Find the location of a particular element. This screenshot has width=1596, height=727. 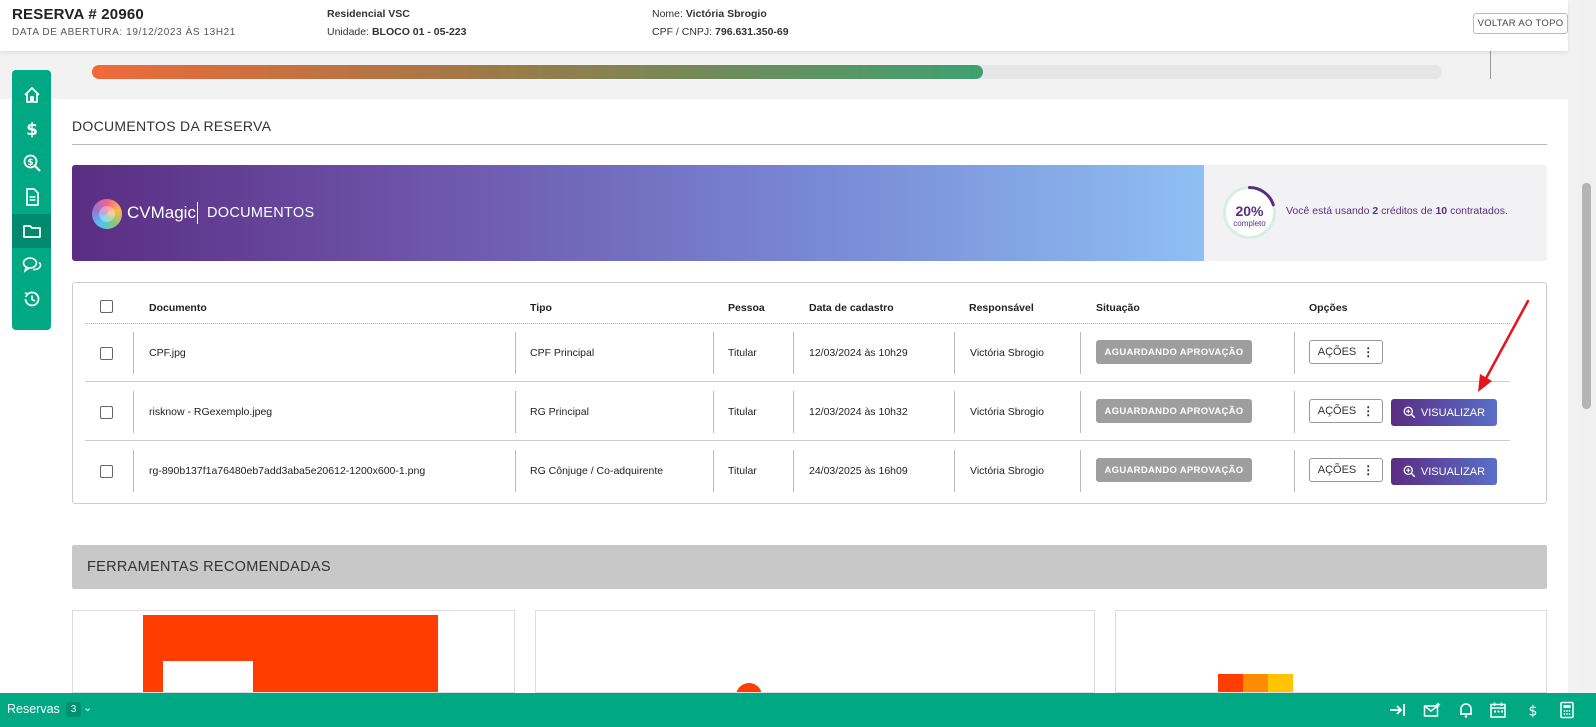

sidebar-item-documentos is located at coordinates (31, 231).